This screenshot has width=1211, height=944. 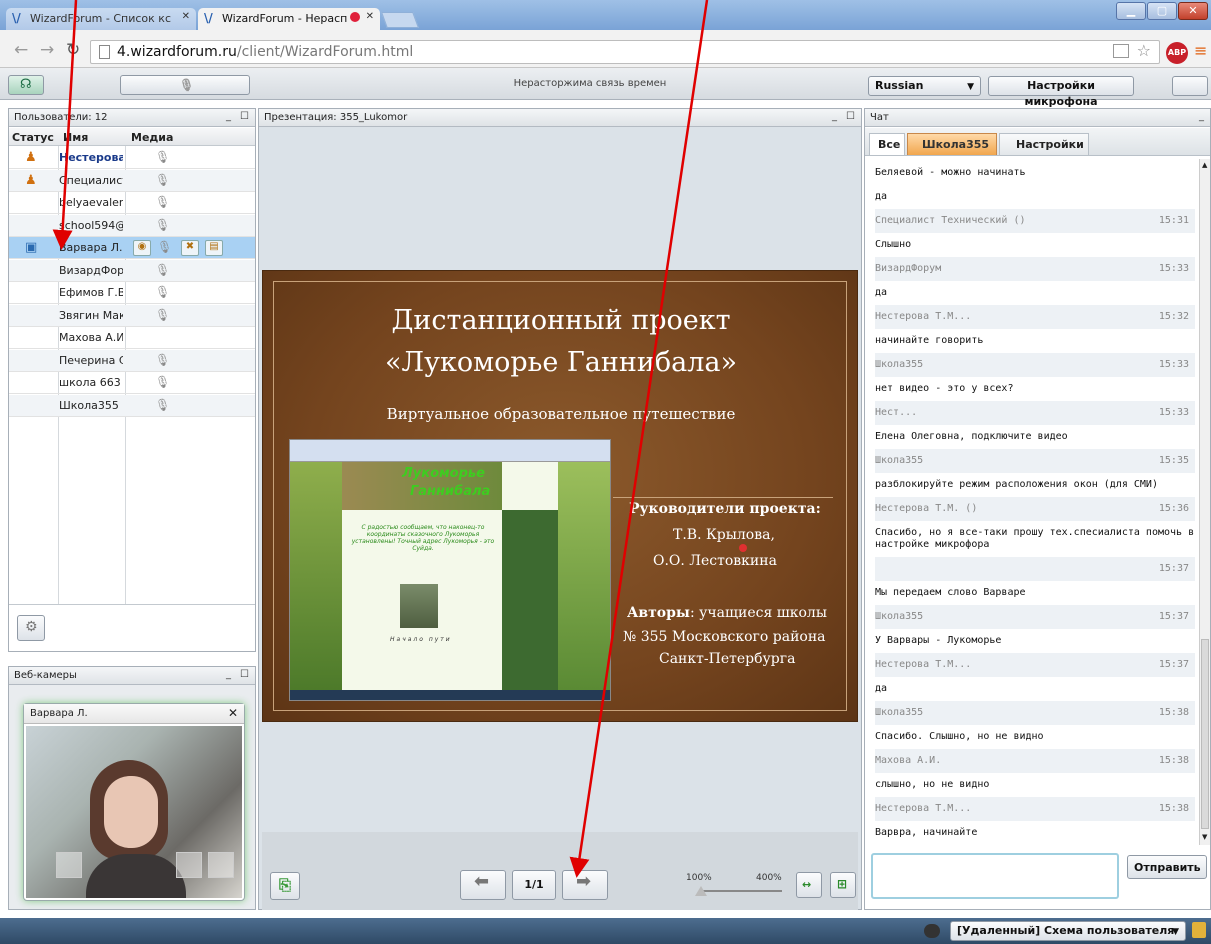 I want to click on chat-text: слышно, но не видно, so click(x=932, y=784).